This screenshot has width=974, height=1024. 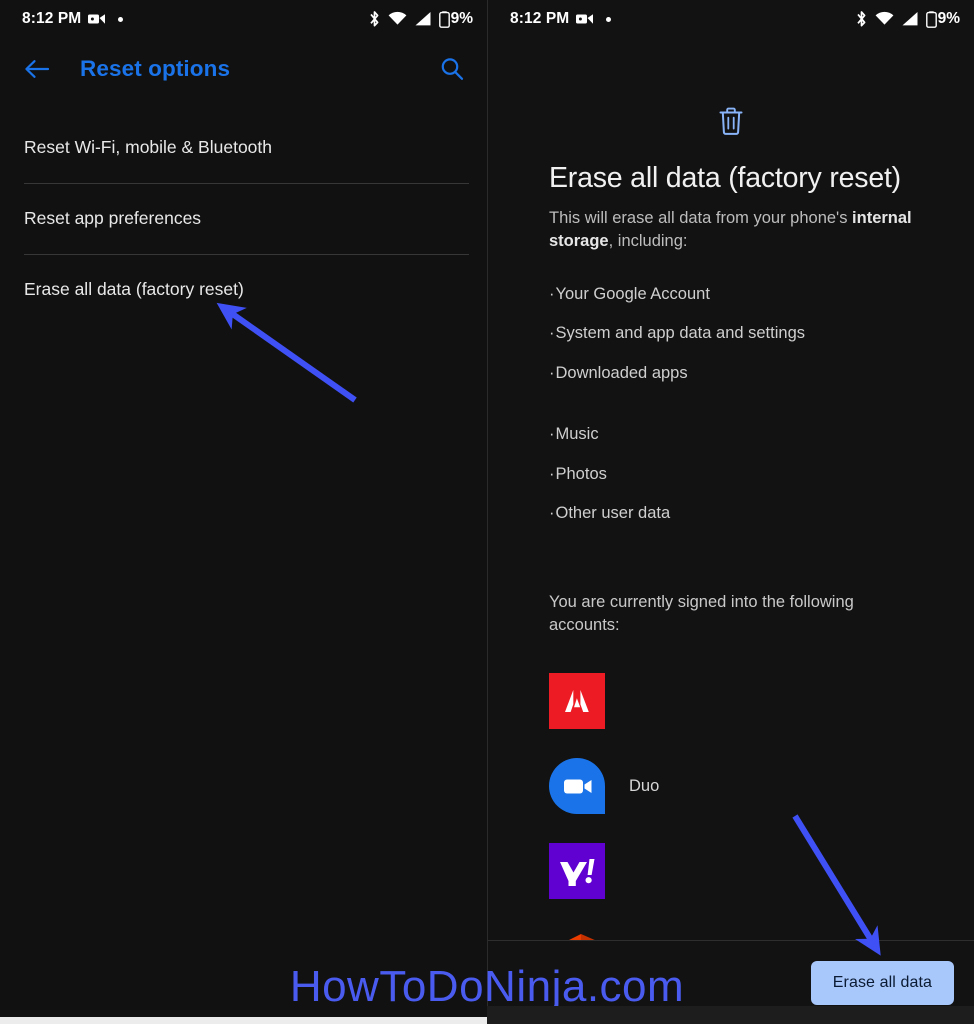 I want to click on description-suffix: , including:, so click(x=648, y=240).